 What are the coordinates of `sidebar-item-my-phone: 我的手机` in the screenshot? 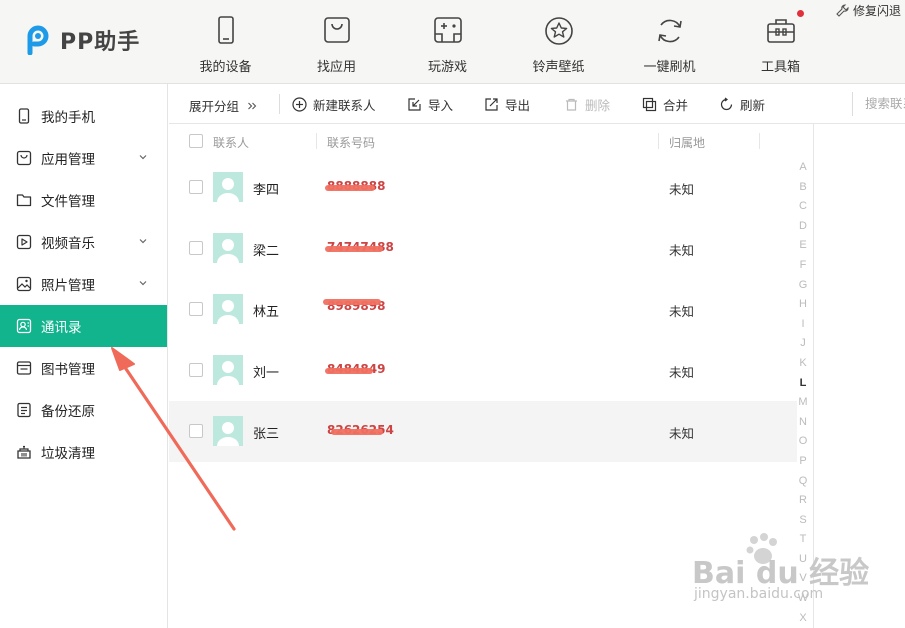 It's located at (83, 116).